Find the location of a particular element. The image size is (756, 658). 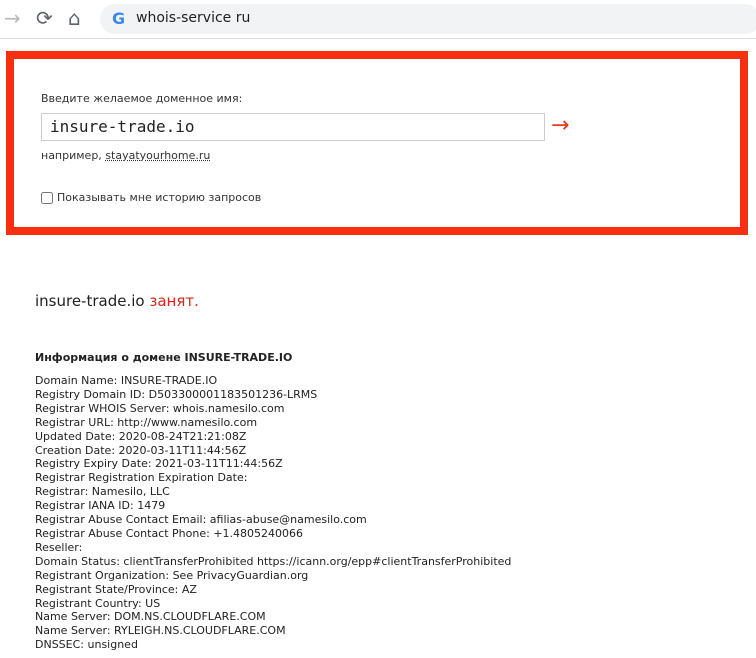

example-link: stayatyourhome.ru is located at coordinates (157, 155).